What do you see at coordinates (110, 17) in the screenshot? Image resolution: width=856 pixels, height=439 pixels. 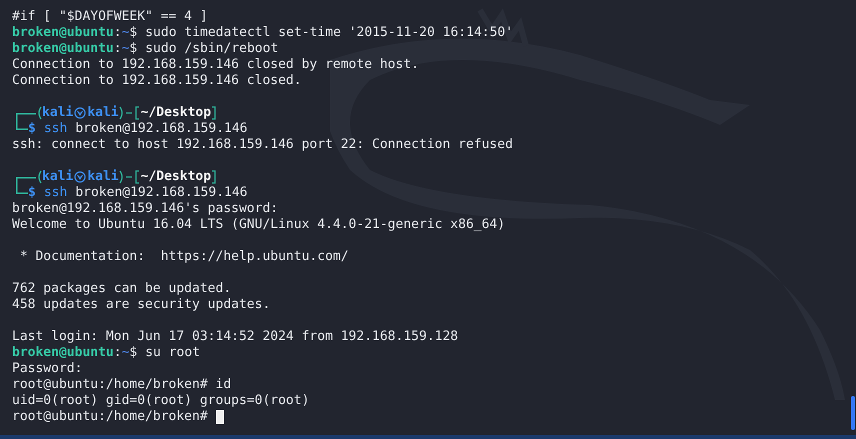 I see `output-line: #if [ "$DAYOFWEEK" == 4 ]` at bounding box center [110, 17].